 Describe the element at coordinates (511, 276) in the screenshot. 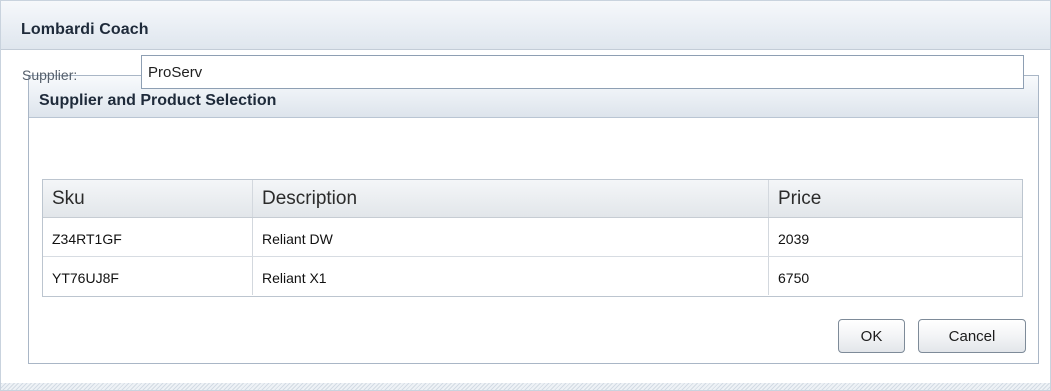

I see `cell-description: Reliant X1` at that location.